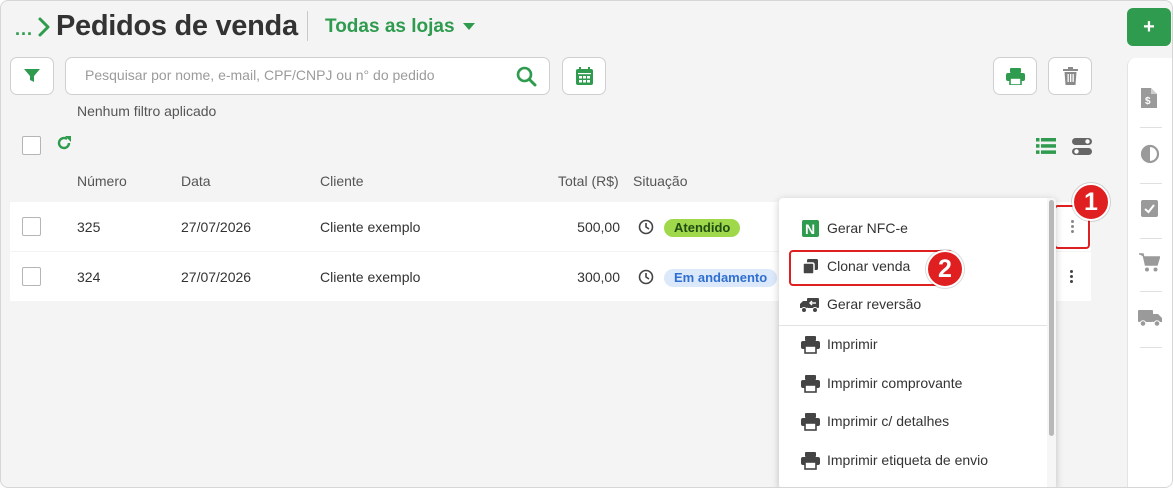  I want to click on menu-item-label: Imprimir comprovante, so click(895, 383).